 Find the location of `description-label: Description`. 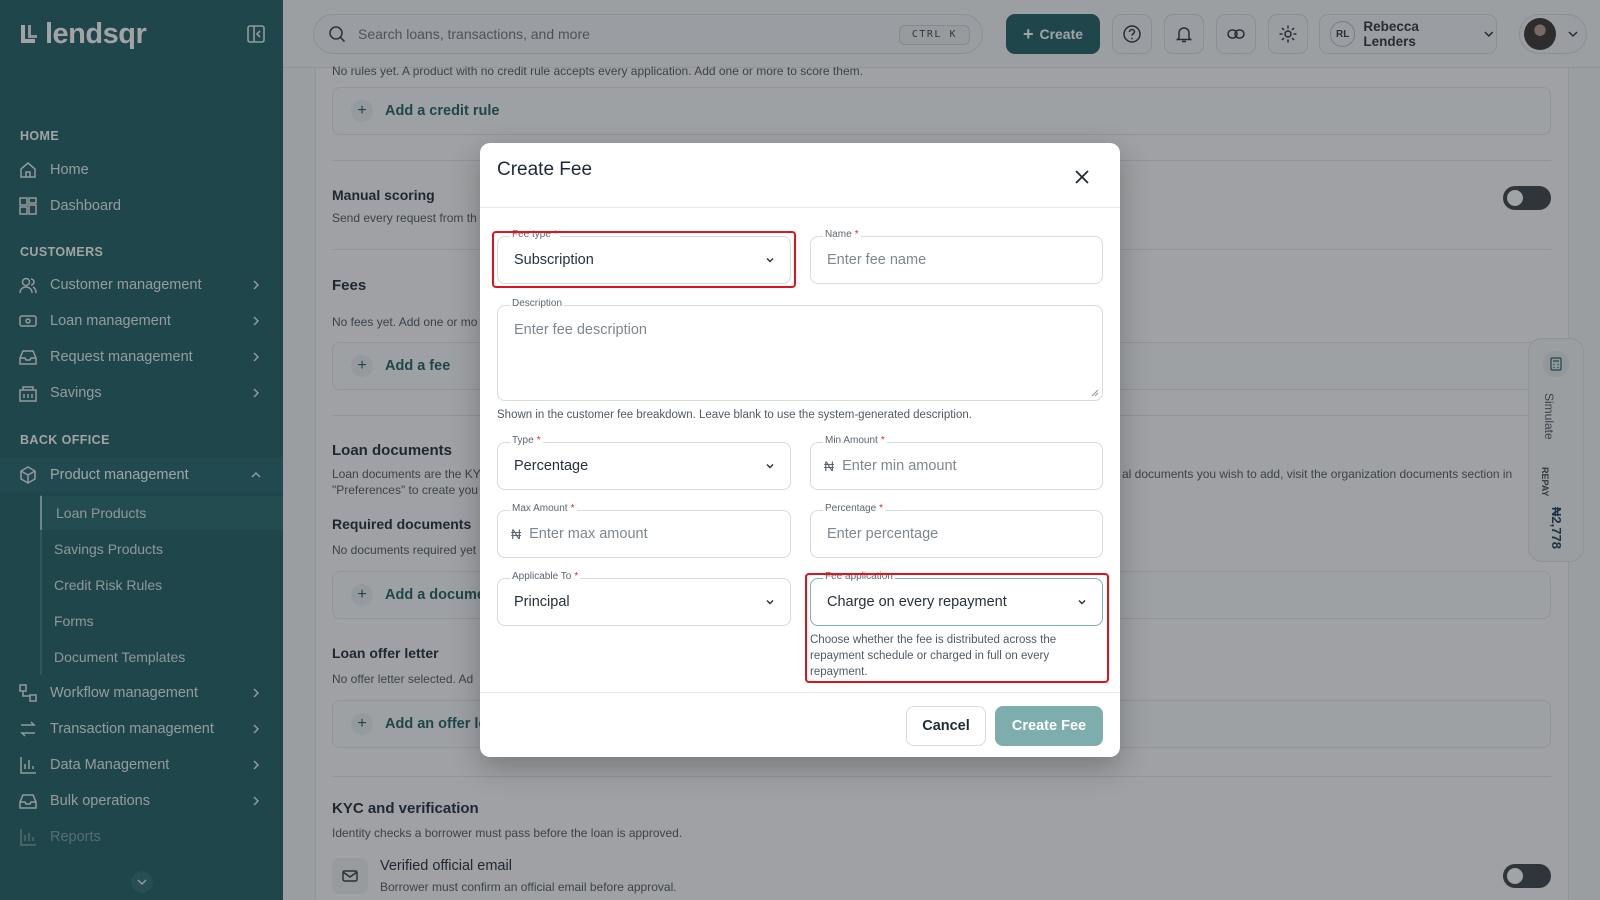

description-label: Description is located at coordinates (537, 303).